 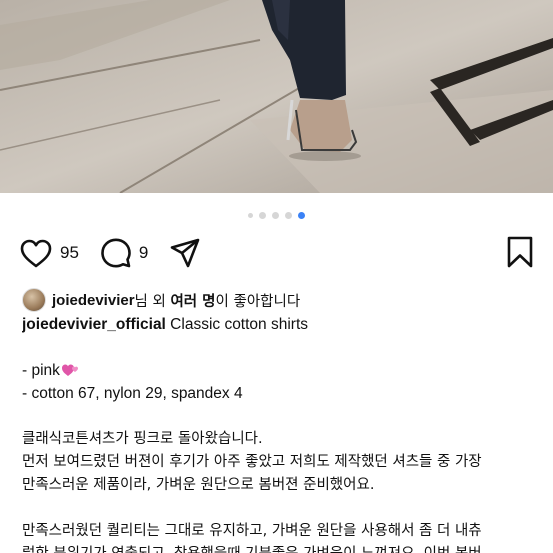 I want to click on bookmark-icon, so click(x=520, y=252).